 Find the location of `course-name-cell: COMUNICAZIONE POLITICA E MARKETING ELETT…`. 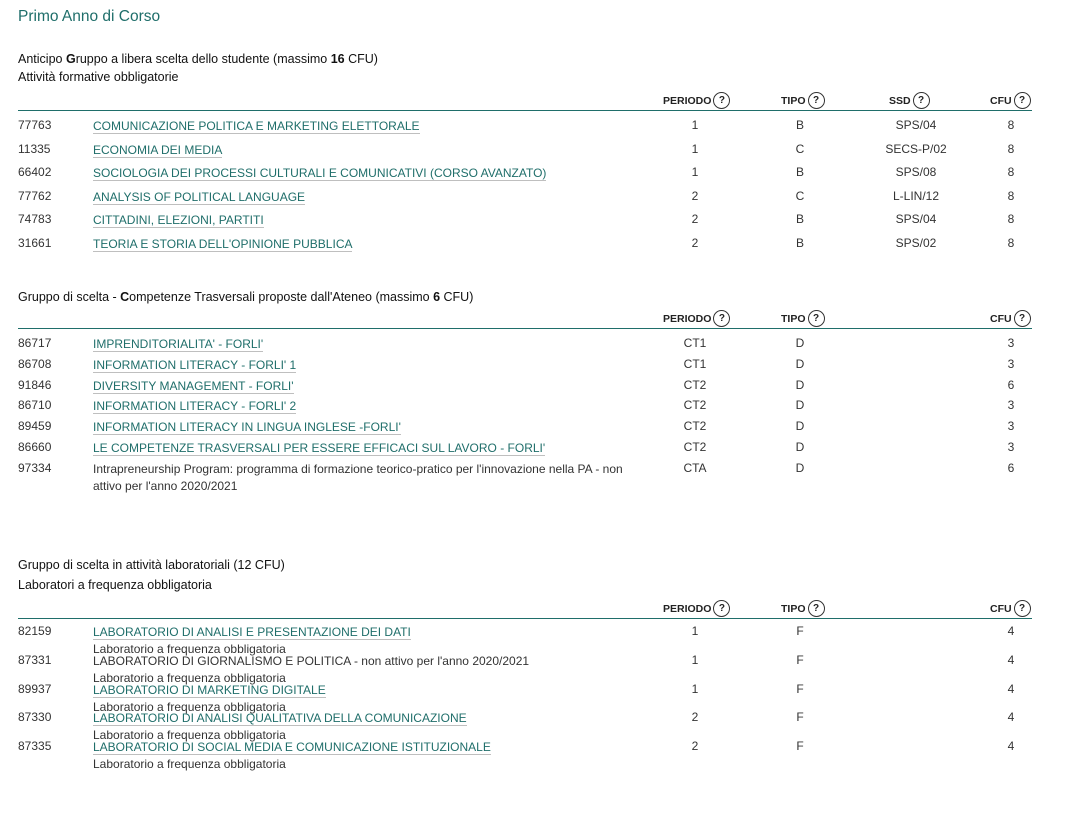

course-name-cell: COMUNICAZIONE POLITICA E MARKETING ELETT… is located at coordinates (373, 126).